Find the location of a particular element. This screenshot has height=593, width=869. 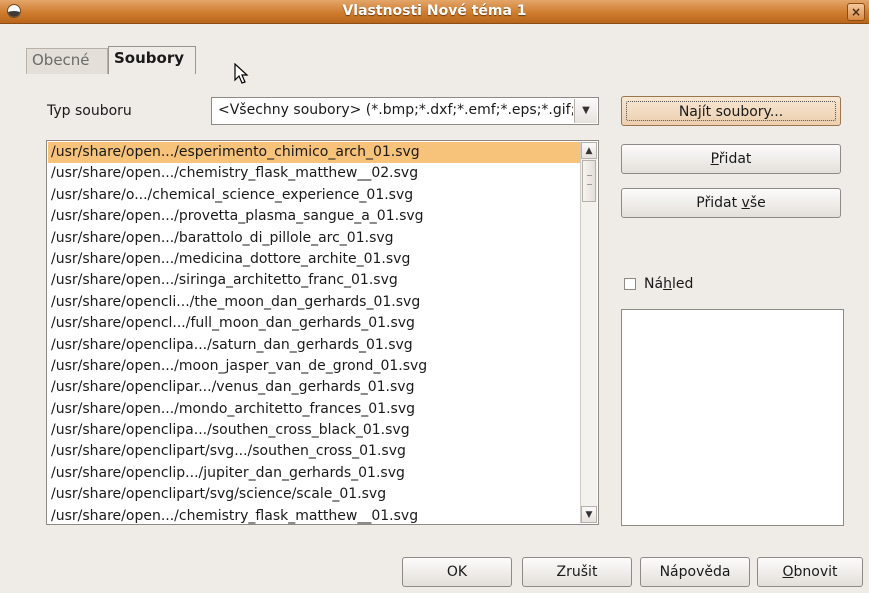

chevron-down-icon: ▼ is located at coordinates (585, 111).